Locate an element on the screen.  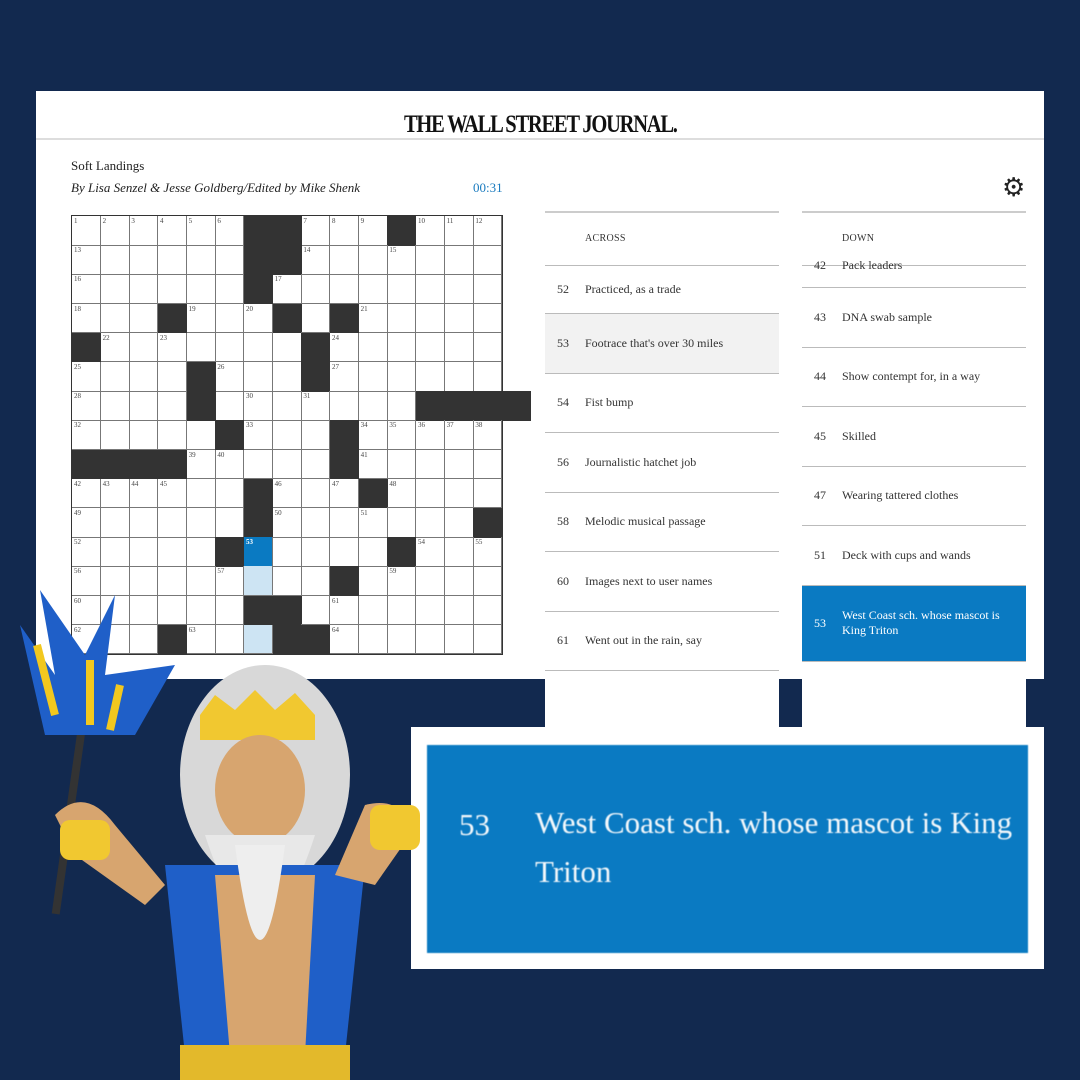
timer: 00:31 is located at coordinates (488, 188).